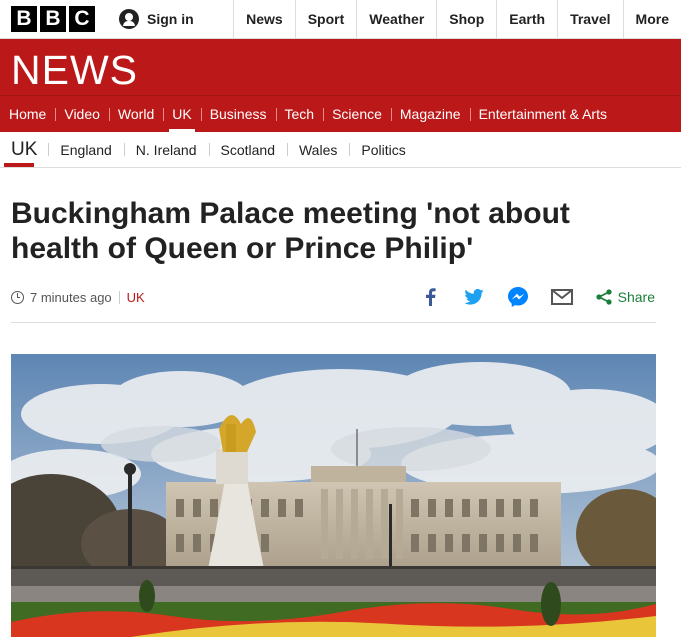  Describe the element at coordinates (542, 114) in the screenshot. I see `section-entertainment-arts: Entertainment & Arts` at that location.